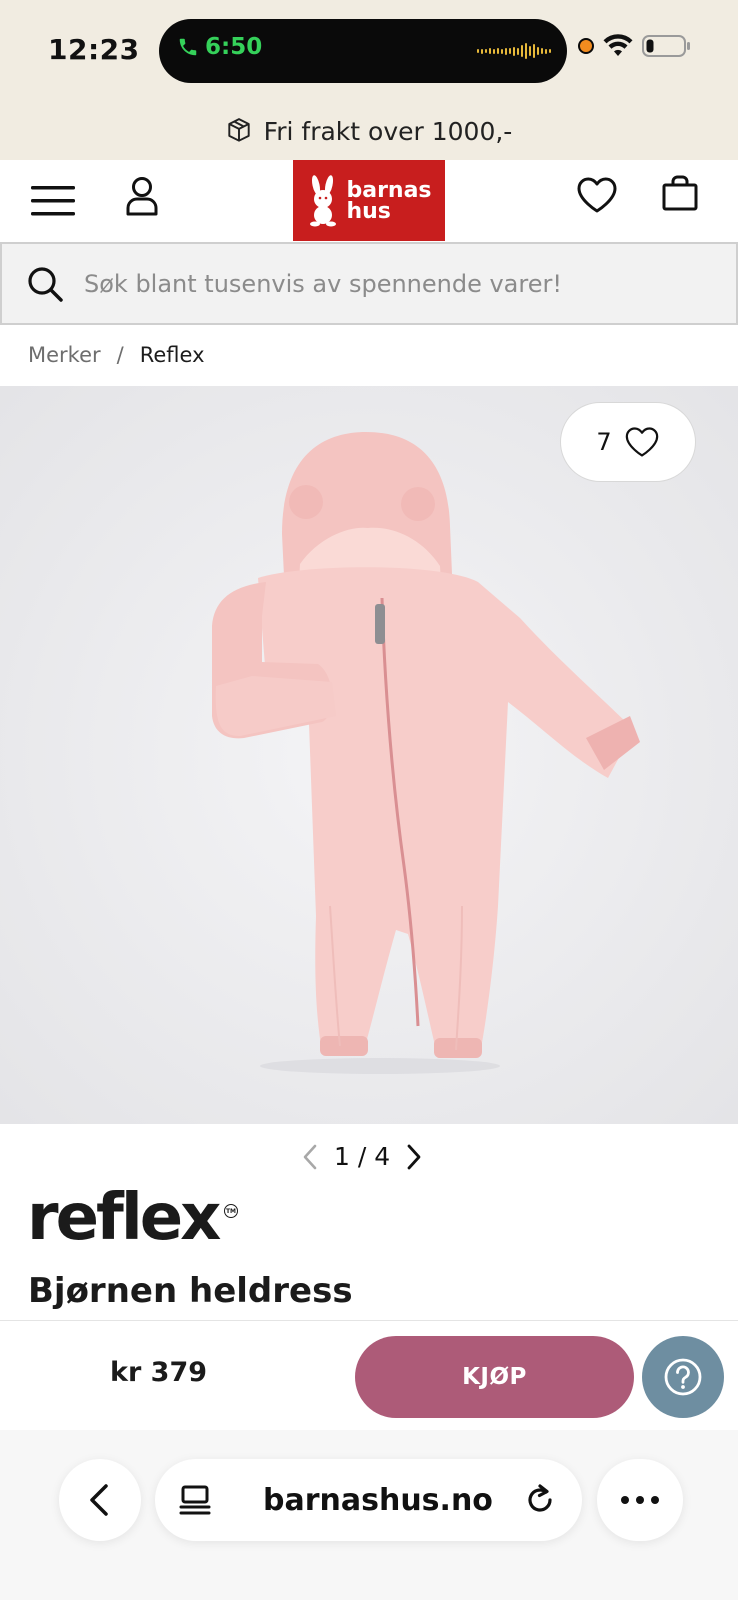 Image resolution: width=738 pixels, height=1600 pixels. I want to click on image-pager: 1 / 4, so click(362, 1156).